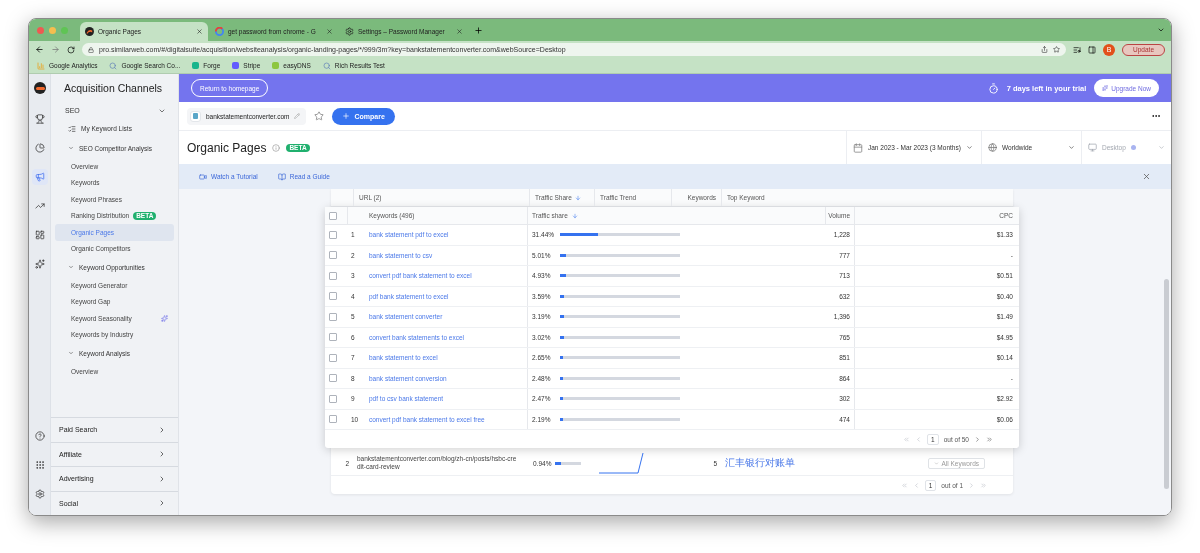 The width and height of the screenshot is (1200, 553). Describe the element at coordinates (39, 206) in the screenshot. I see `trend-line-icon` at that location.